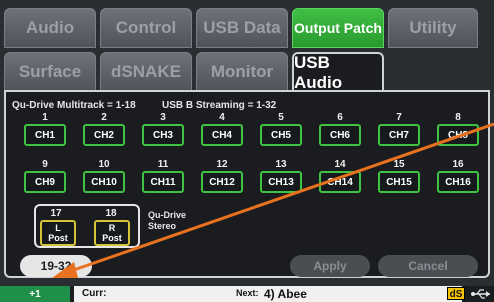  Describe the element at coordinates (50, 28) in the screenshot. I see `tab-audio: Audio` at that location.